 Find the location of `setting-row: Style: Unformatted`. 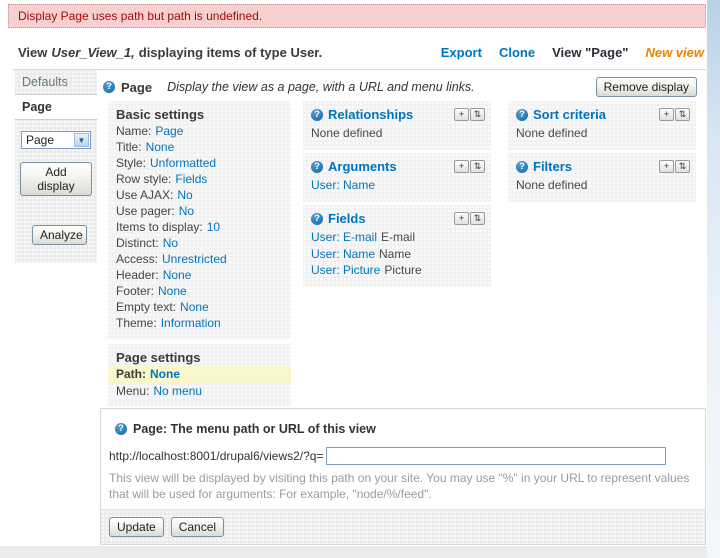

setting-row: Style: Unformatted is located at coordinates (166, 163).